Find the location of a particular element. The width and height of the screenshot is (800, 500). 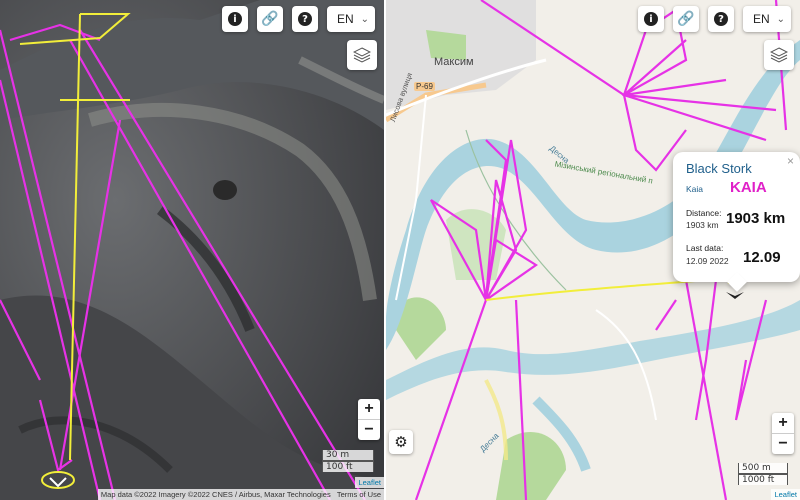

right-toolbar: i 🔗 ? EN ⌄ is located at coordinates (714, 19).